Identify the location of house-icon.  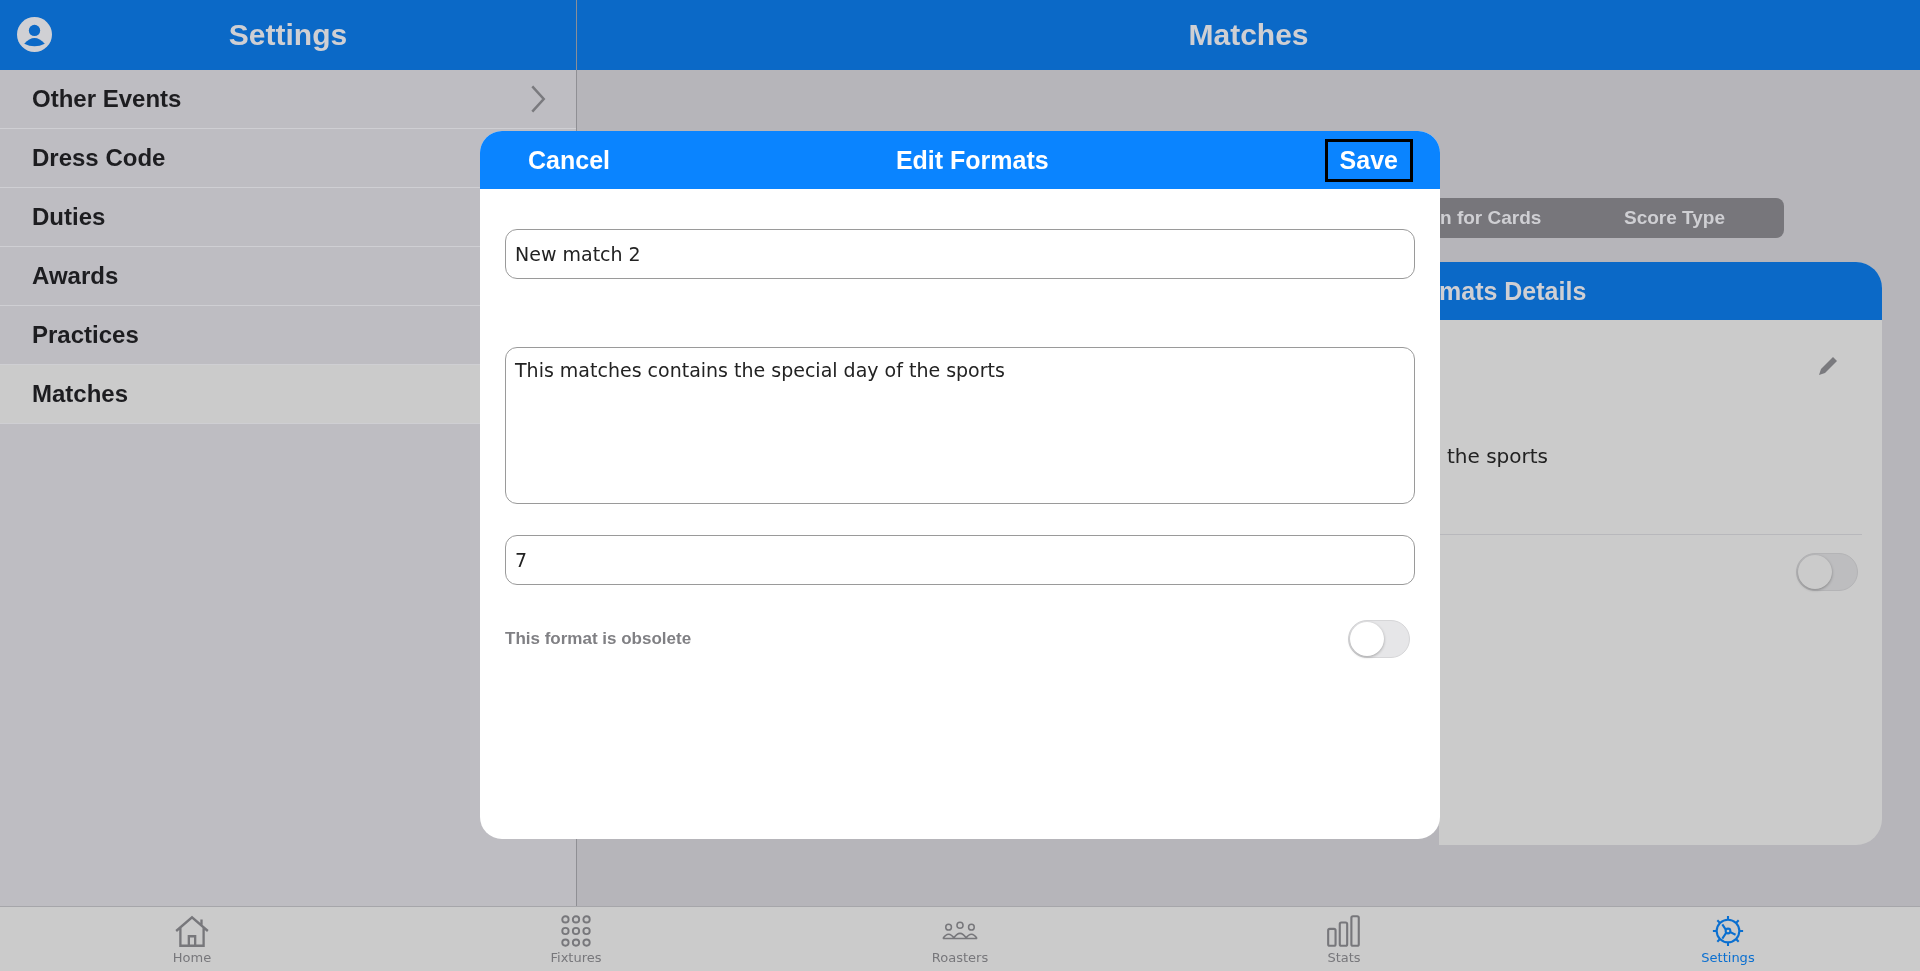
(192, 930).